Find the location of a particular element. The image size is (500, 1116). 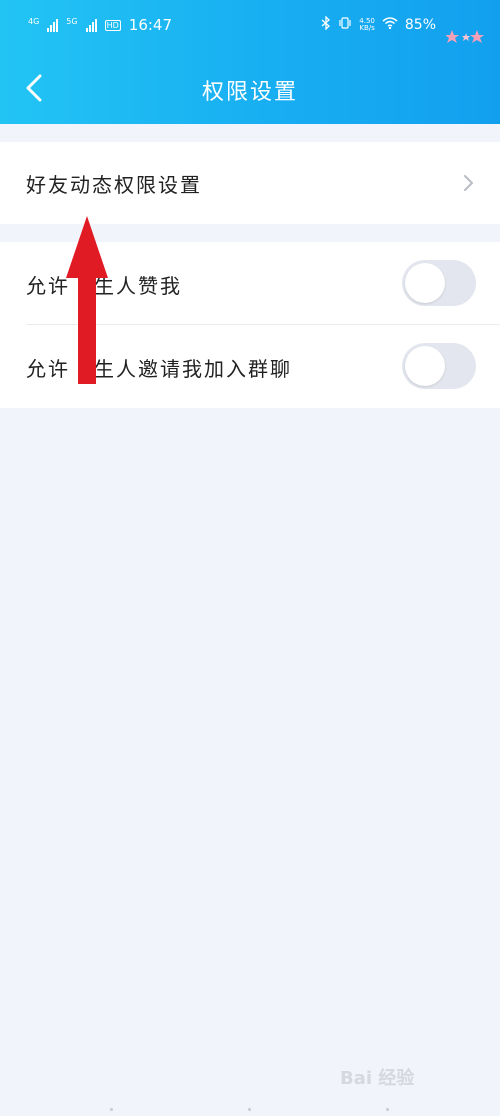

allow-stranger-group-invite-toggle is located at coordinates (439, 366).